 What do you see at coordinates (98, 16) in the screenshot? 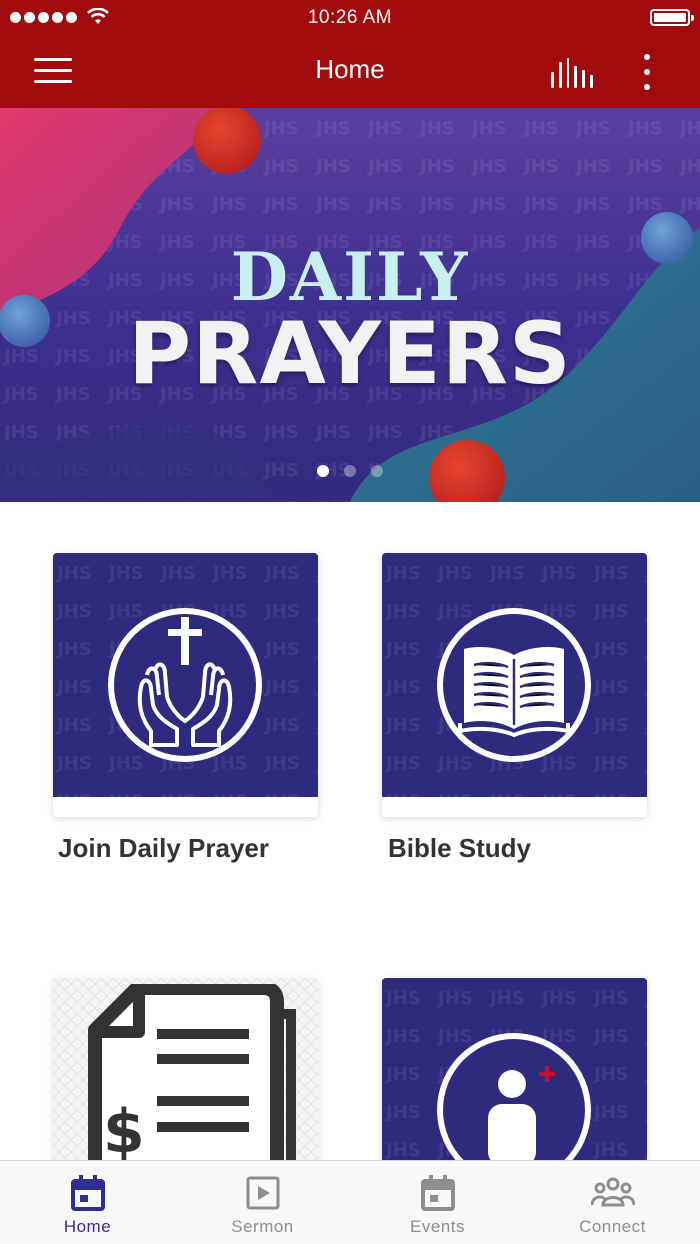
I see `wifi-icon` at bounding box center [98, 16].